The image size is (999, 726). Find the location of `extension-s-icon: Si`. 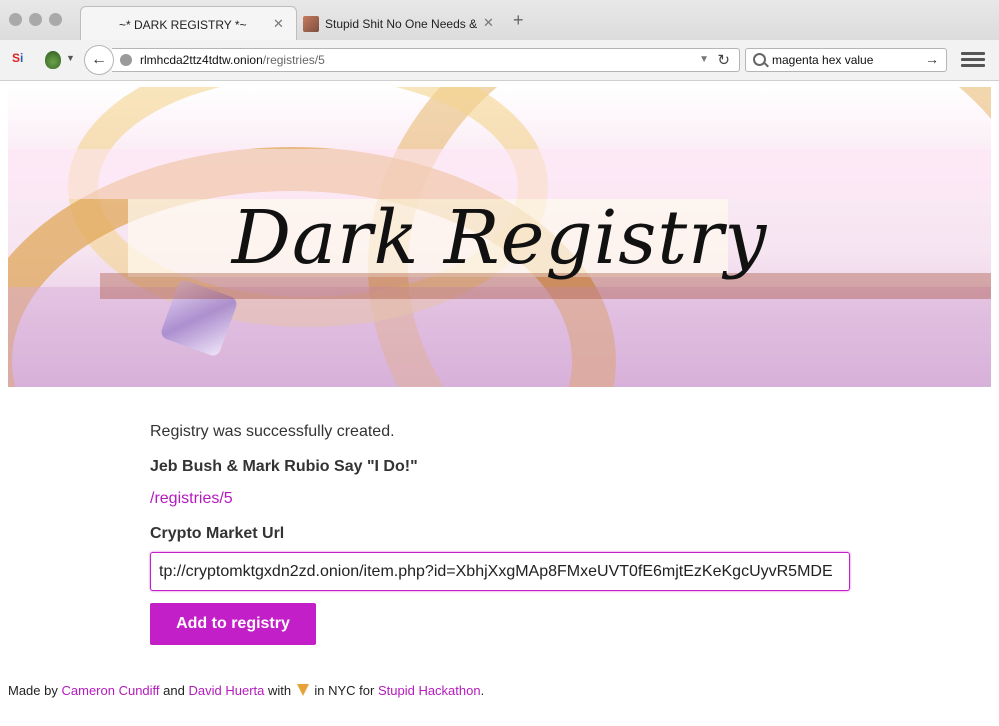

extension-s-icon: Si is located at coordinates (21, 60).